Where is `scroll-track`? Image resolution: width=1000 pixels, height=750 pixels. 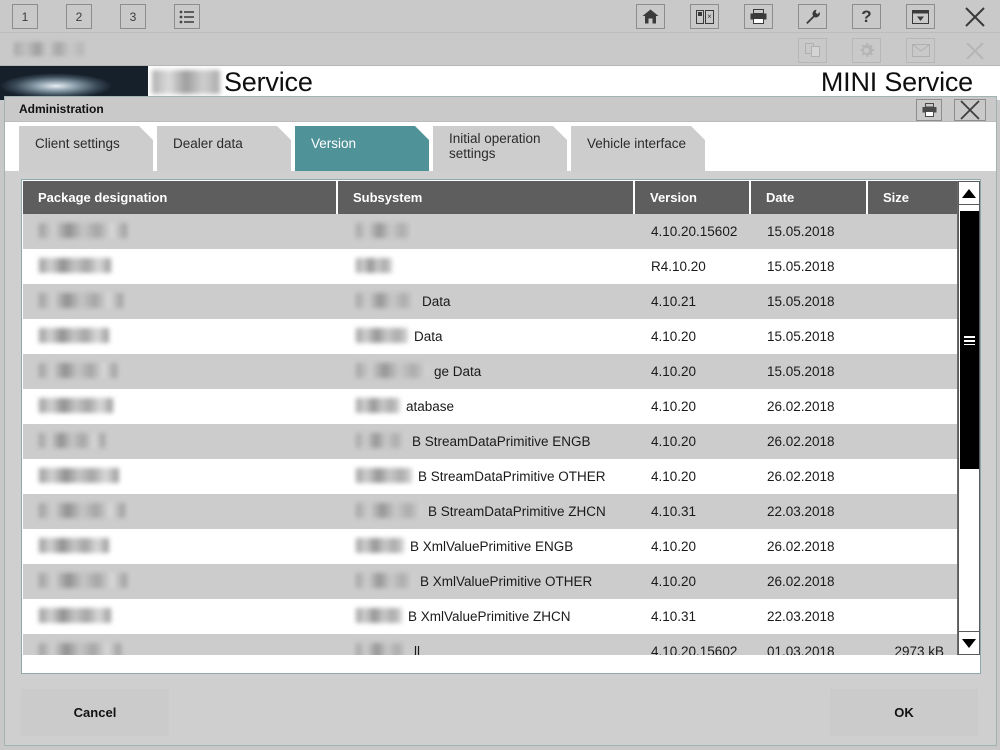
scroll-track is located at coordinates (969, 418).